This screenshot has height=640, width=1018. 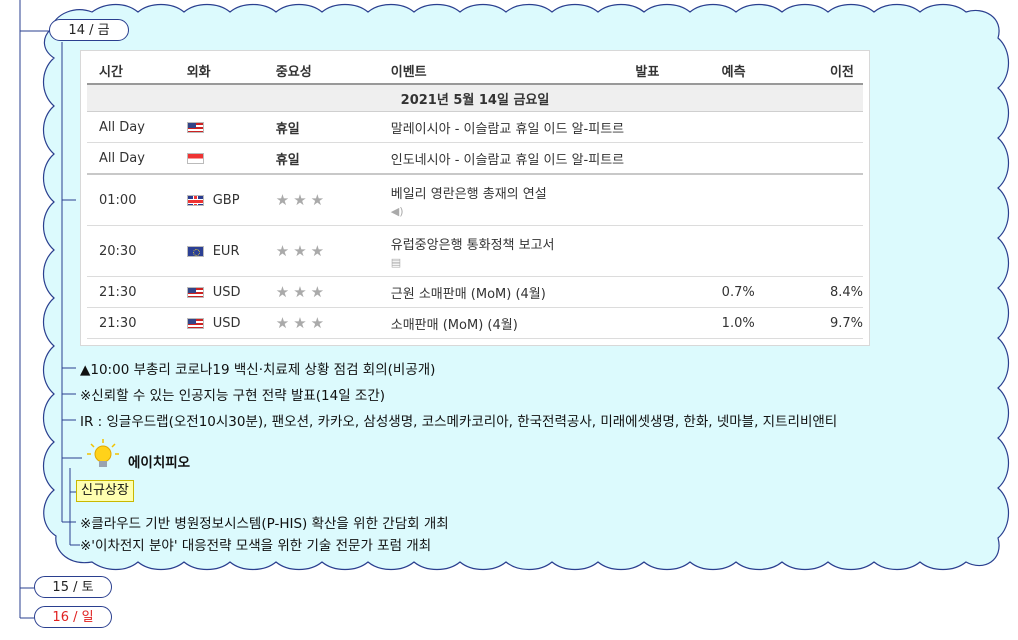 I want to click on row-event: 유럽중앙은행 통화정책 보고서 ▤, so click(x=501, y=251).